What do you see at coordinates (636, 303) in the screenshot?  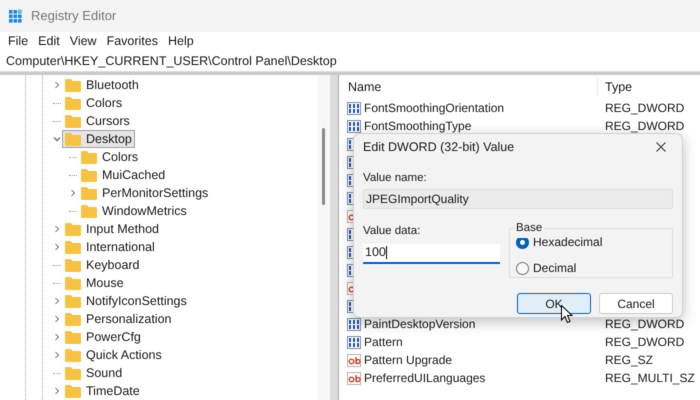 I see `dialog-button: Cancel` at bounding box center [636, 303].